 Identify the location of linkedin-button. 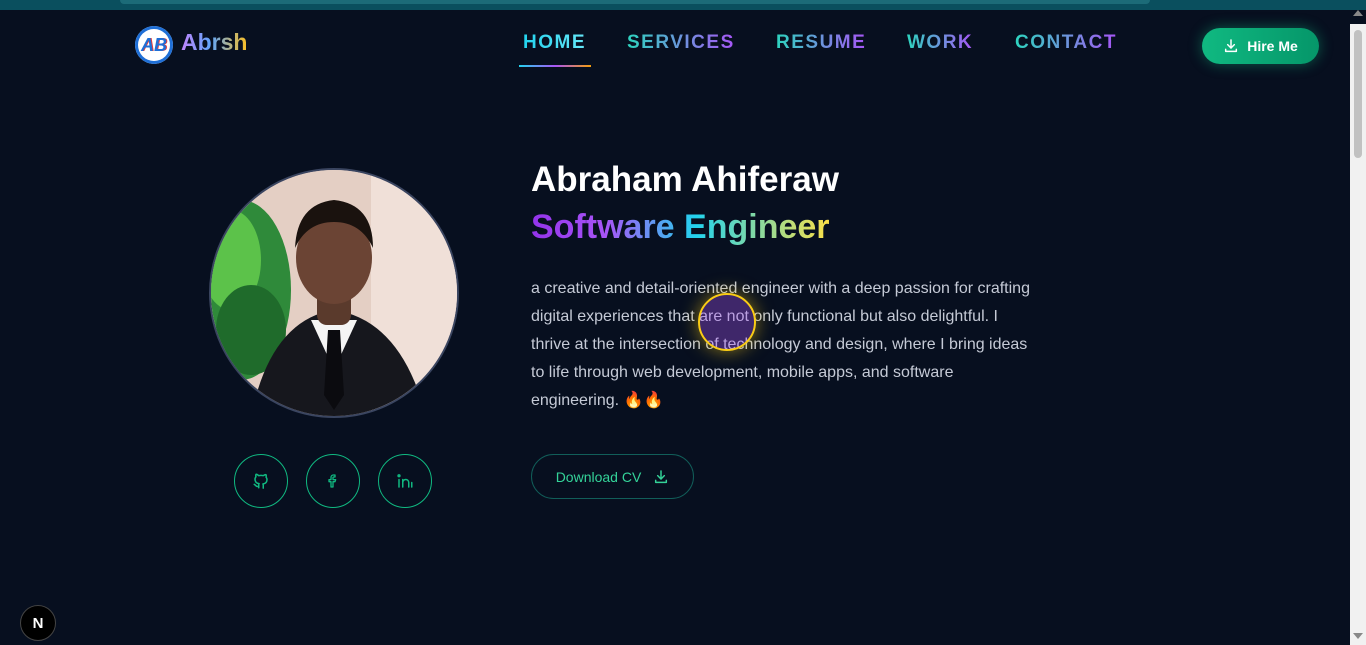
(405, 481).